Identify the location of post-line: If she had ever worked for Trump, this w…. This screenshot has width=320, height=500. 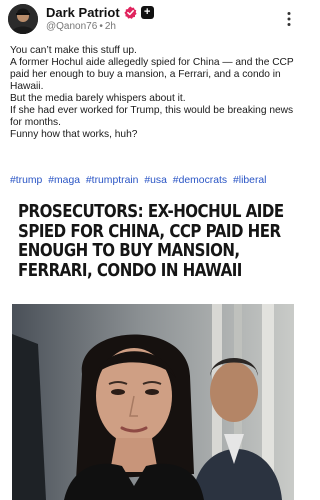
(152, 116).